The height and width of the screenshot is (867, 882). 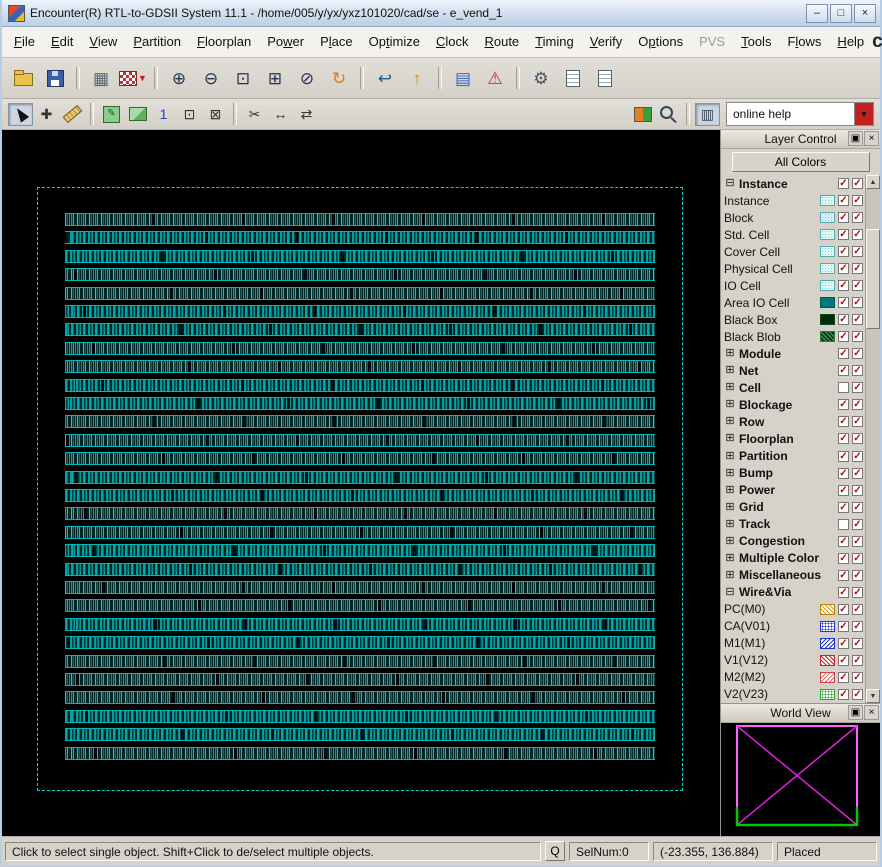 I want to click on layer-row-v2-v23: V2(V23) ✓ ✓, so click(x=794, y=694).